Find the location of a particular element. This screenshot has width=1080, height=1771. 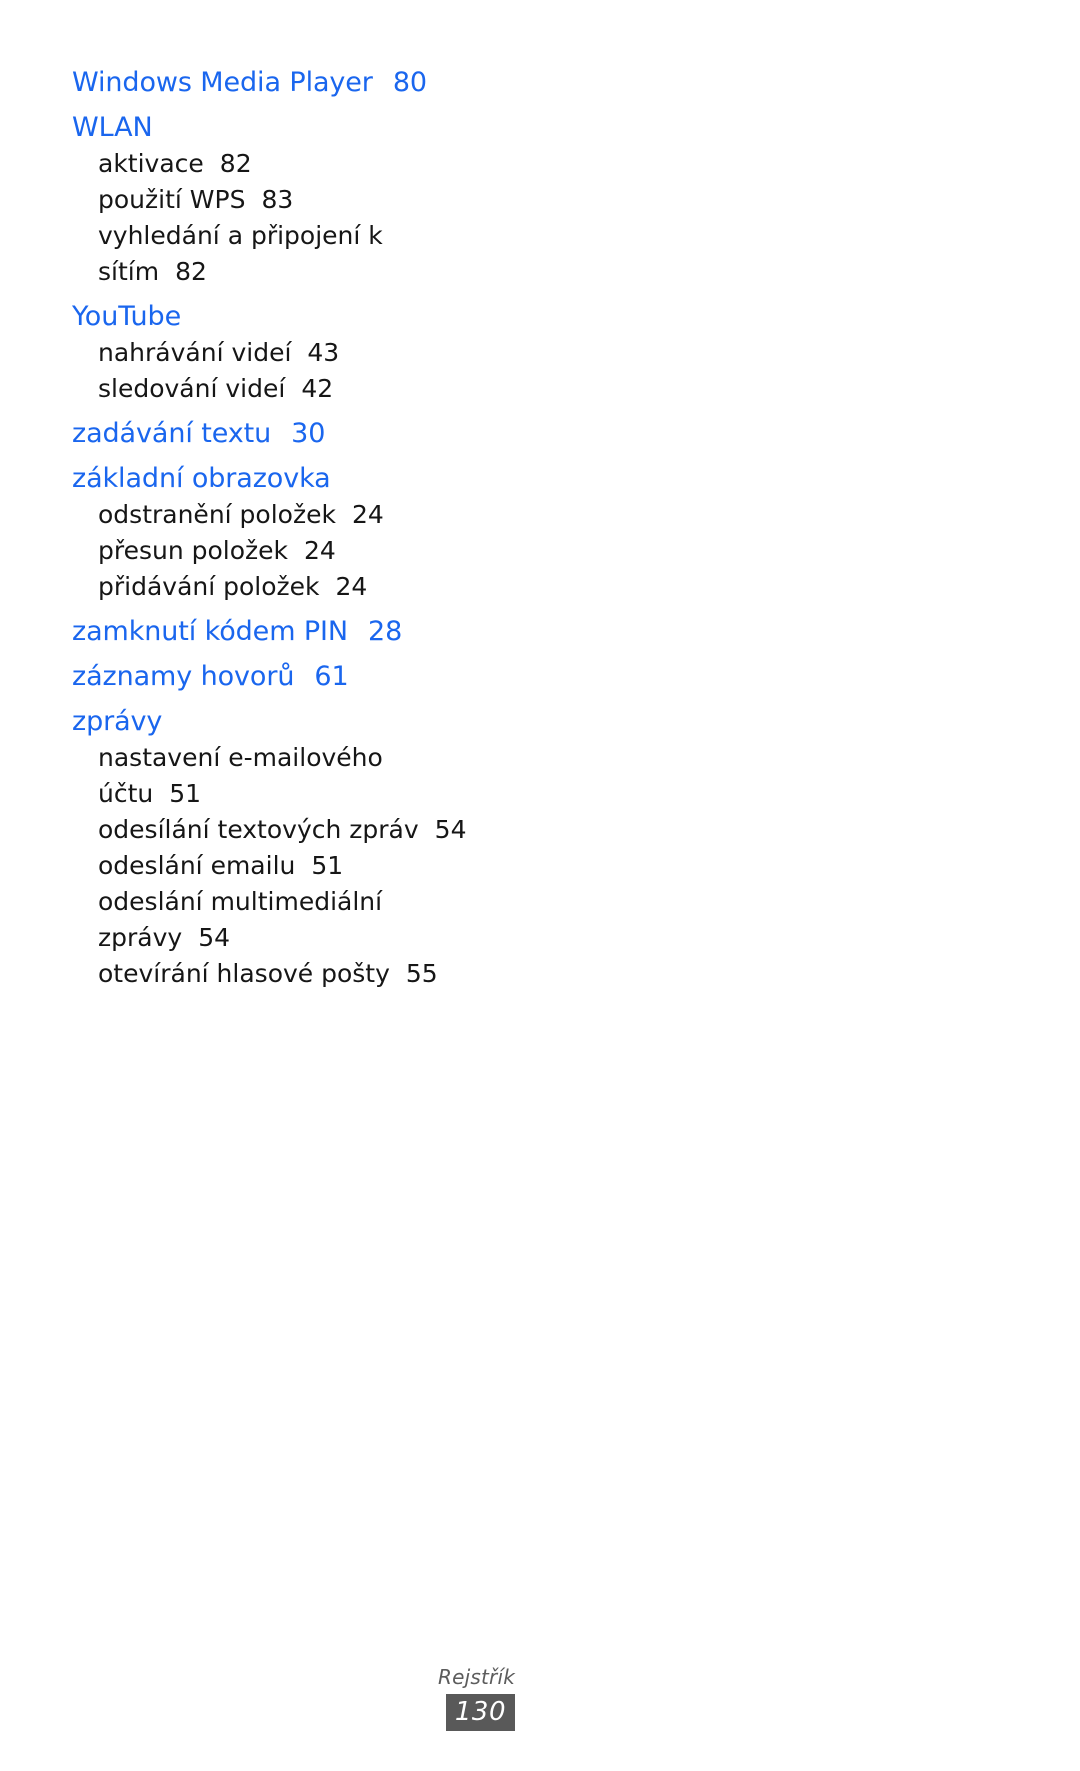

index-heading: záznamy hovorů 61 is located at coordinates (282, 676).